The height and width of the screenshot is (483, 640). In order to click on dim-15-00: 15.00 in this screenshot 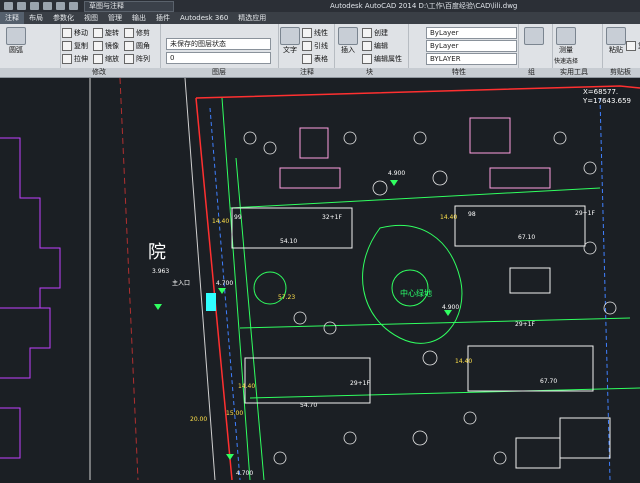, I will do `click(235, 413)`.